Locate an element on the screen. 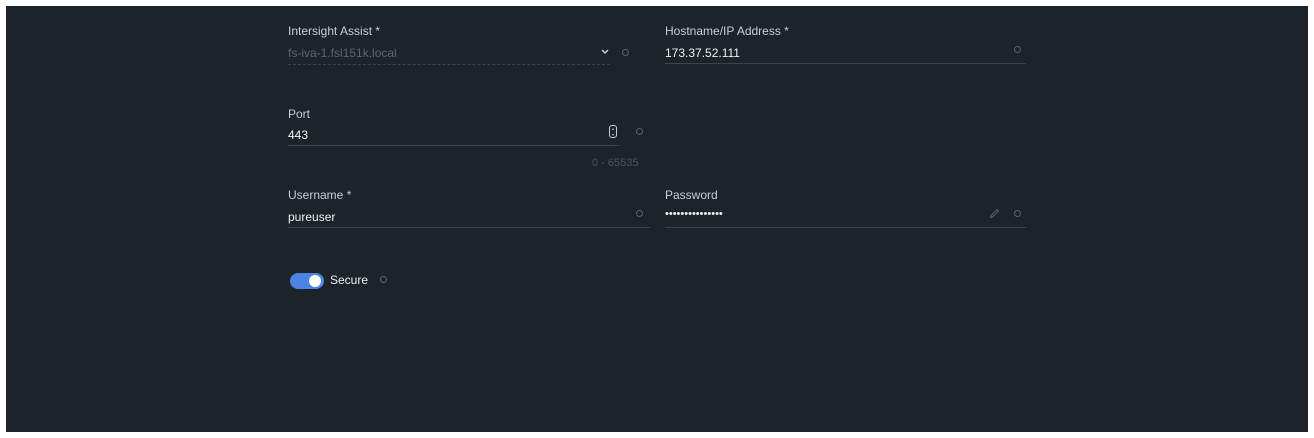 The height and width of the screenshot is (438, 1314). chevron-down-icon is located at coordinates (605, 52).